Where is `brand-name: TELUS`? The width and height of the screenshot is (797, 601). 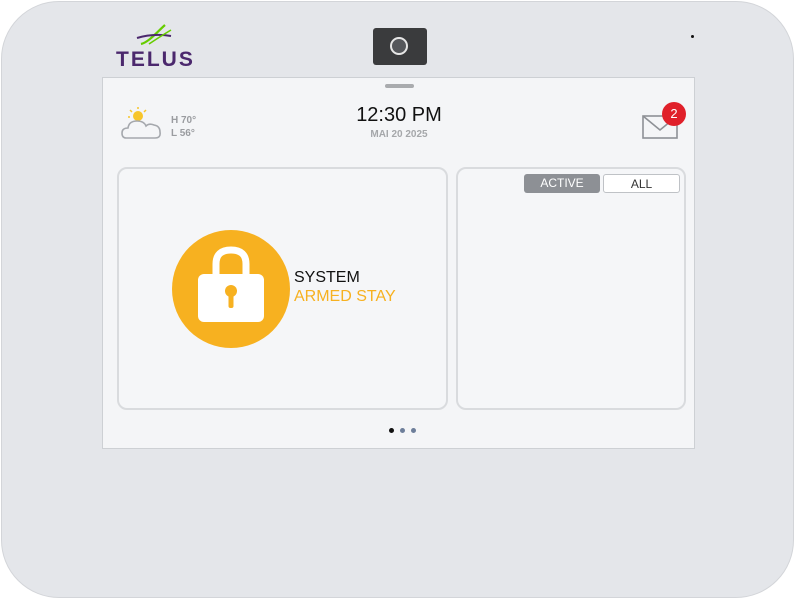
brand-name: TELUS is located at coordinates (155, 59).